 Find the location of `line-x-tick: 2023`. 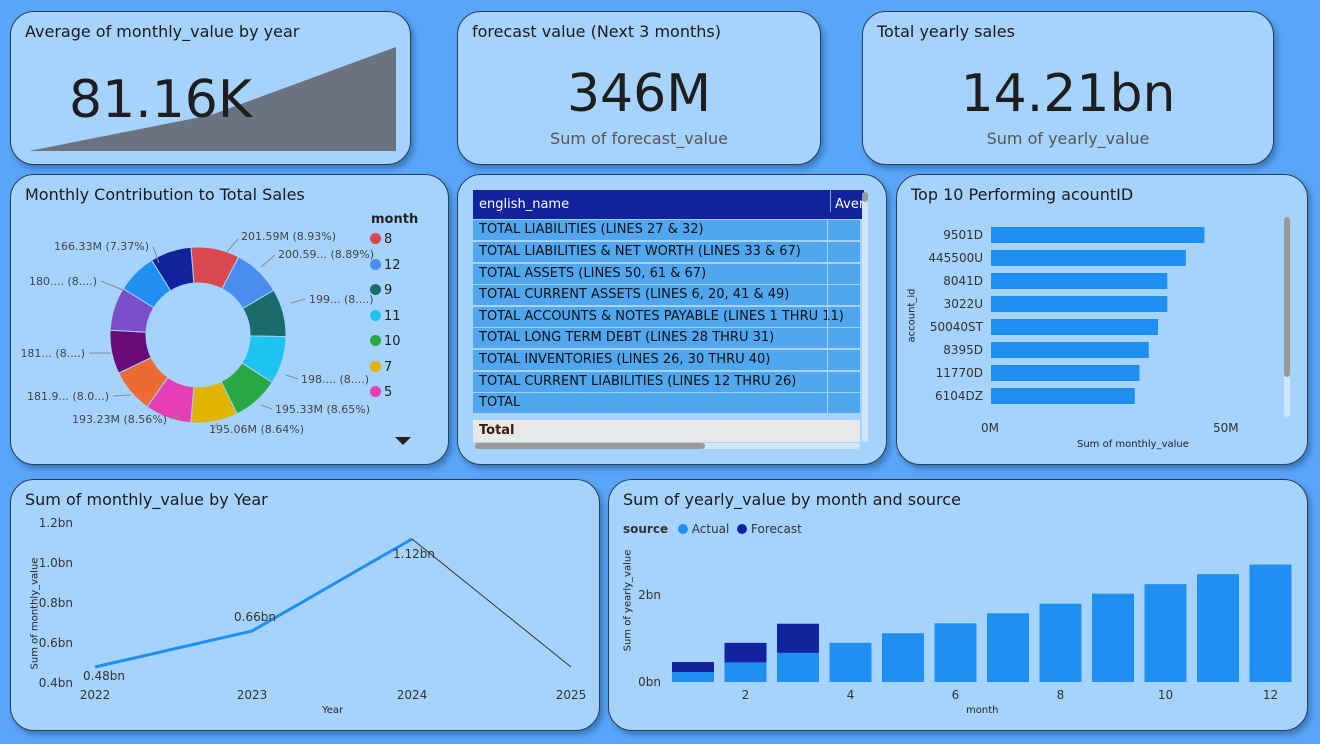

line-x-tick: 2023 is located at coordinates (252, 695).